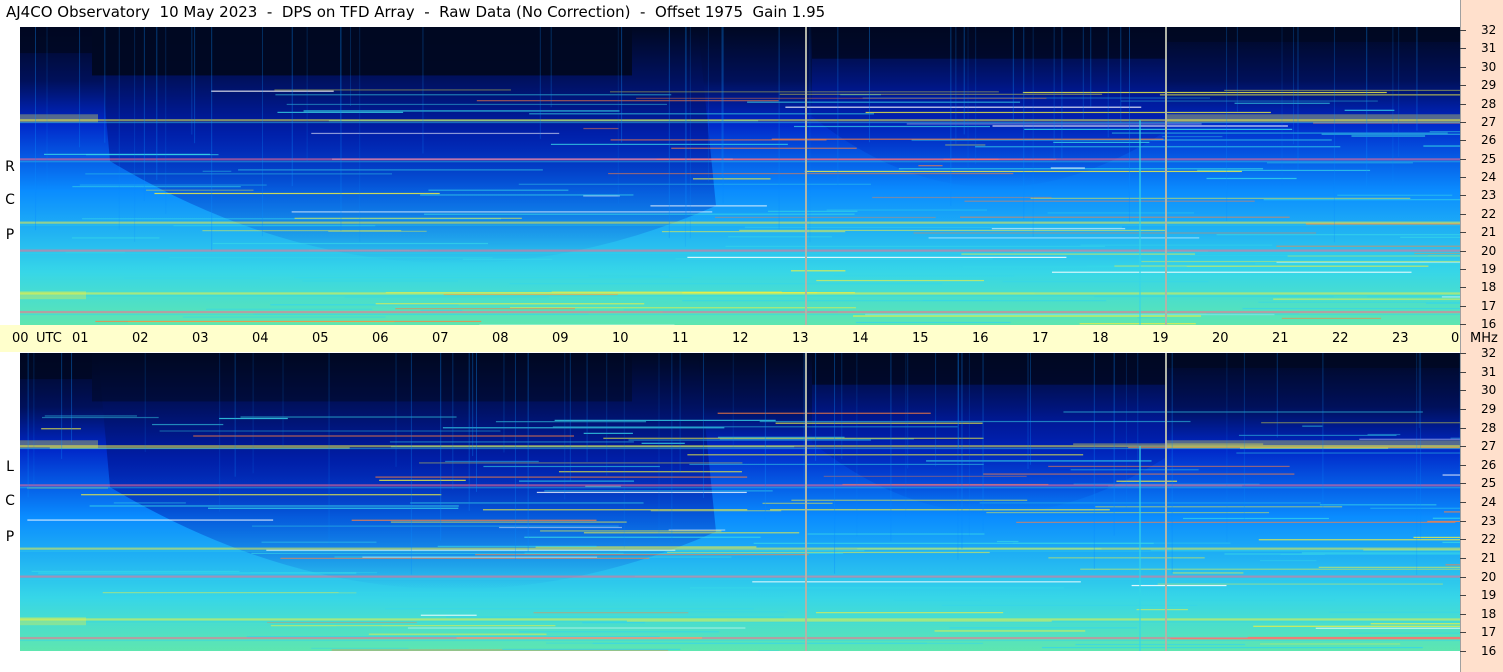 This screenshot has height=672, width=1503. I want to click on frequency-tick-label: 30, so click(1489, 66).